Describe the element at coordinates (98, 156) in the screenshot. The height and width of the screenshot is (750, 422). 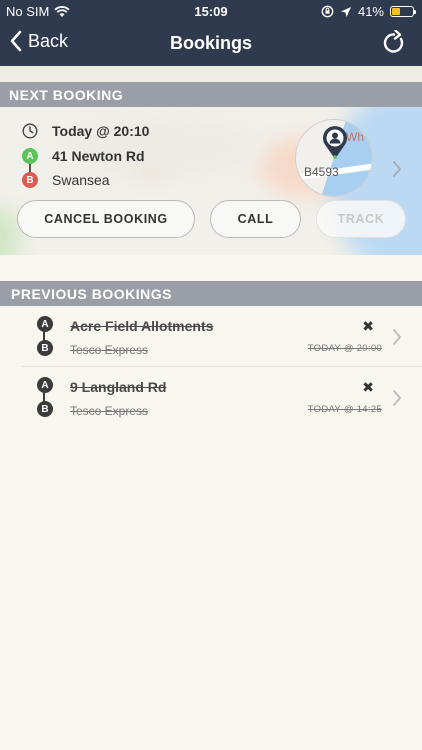
I see `pickup-address: 41 Newton Rd` at that location.